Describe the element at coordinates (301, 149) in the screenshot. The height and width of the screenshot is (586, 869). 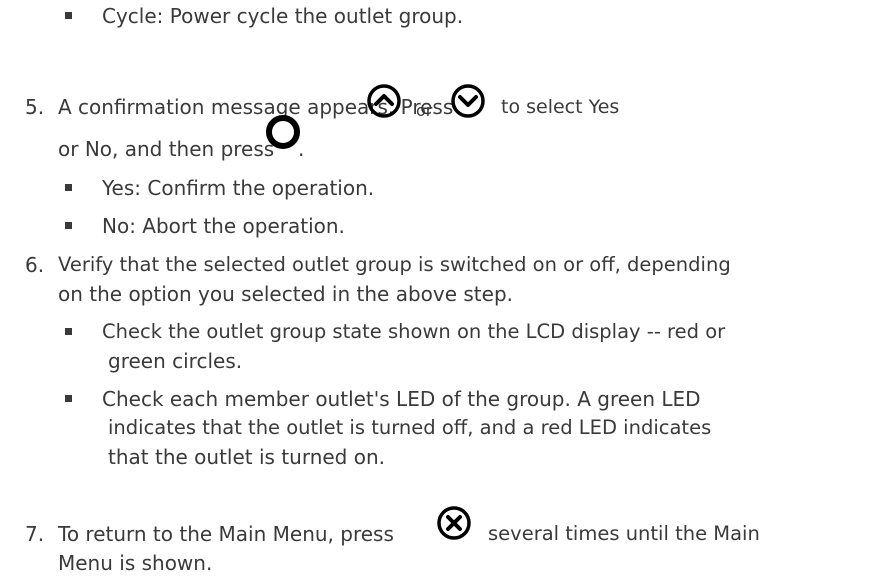
I see `step-5-line2-b: .` at that location.